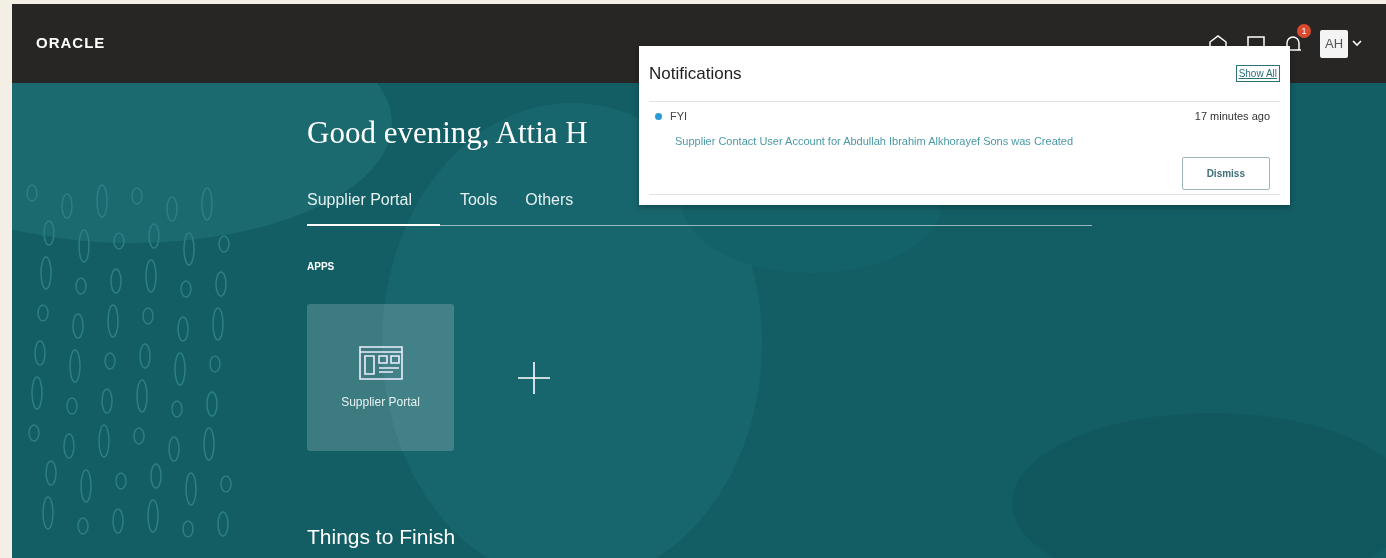 The height and width of the screenshot is (558, 1386). What do you see at coordinates (380, 362) in the screenshot?
I see `portal-icon` at bounding box center [380, 362].